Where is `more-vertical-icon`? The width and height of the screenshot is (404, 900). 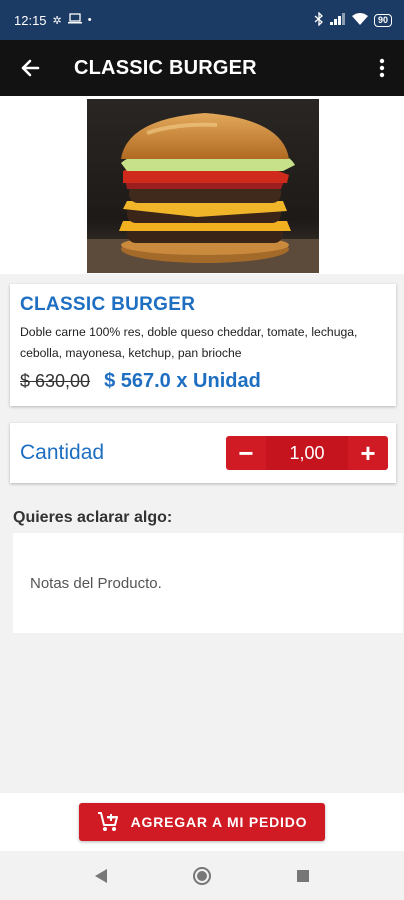
more-vertical-icon is located at coordinates (382, 68).